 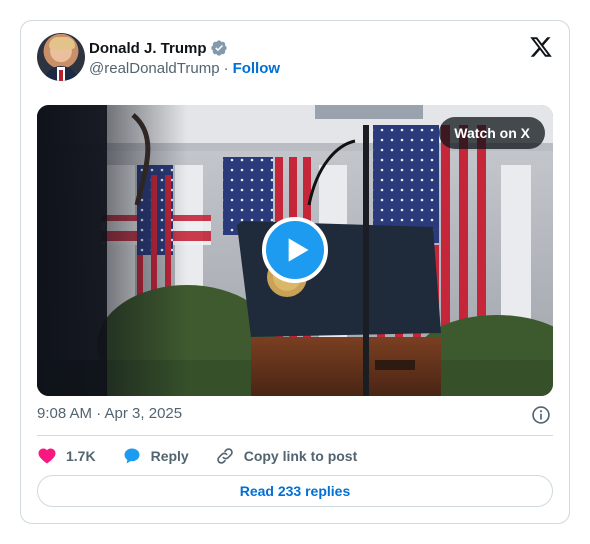 I want to click on author-handle: @realDonaldTrump, so click(x=154, y=68).